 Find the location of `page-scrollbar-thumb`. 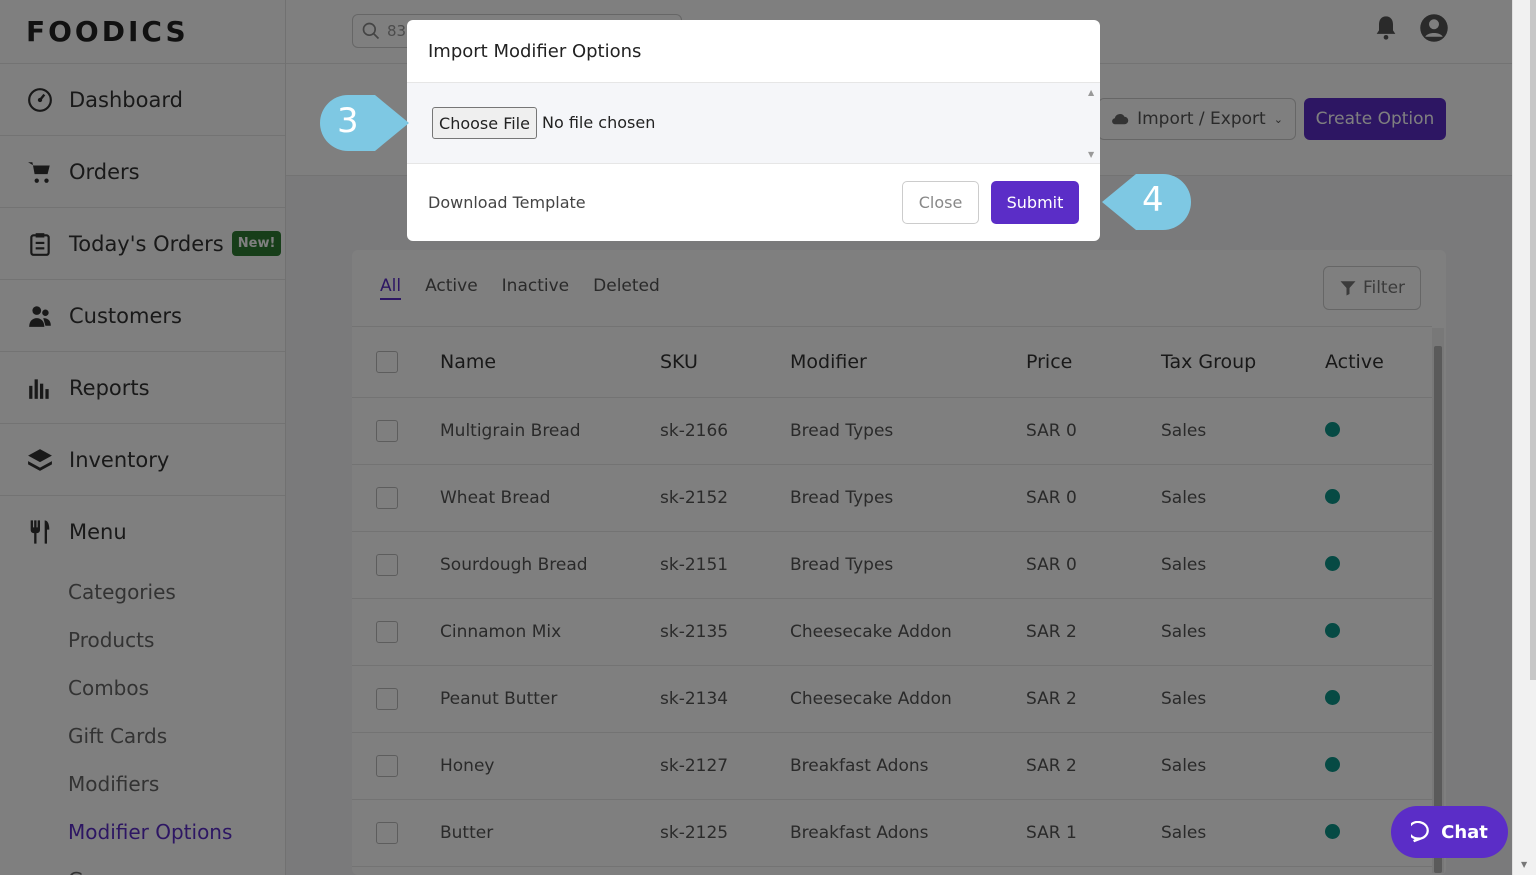

page-scrollbar-thumb is located at coordinates (1533, 340).